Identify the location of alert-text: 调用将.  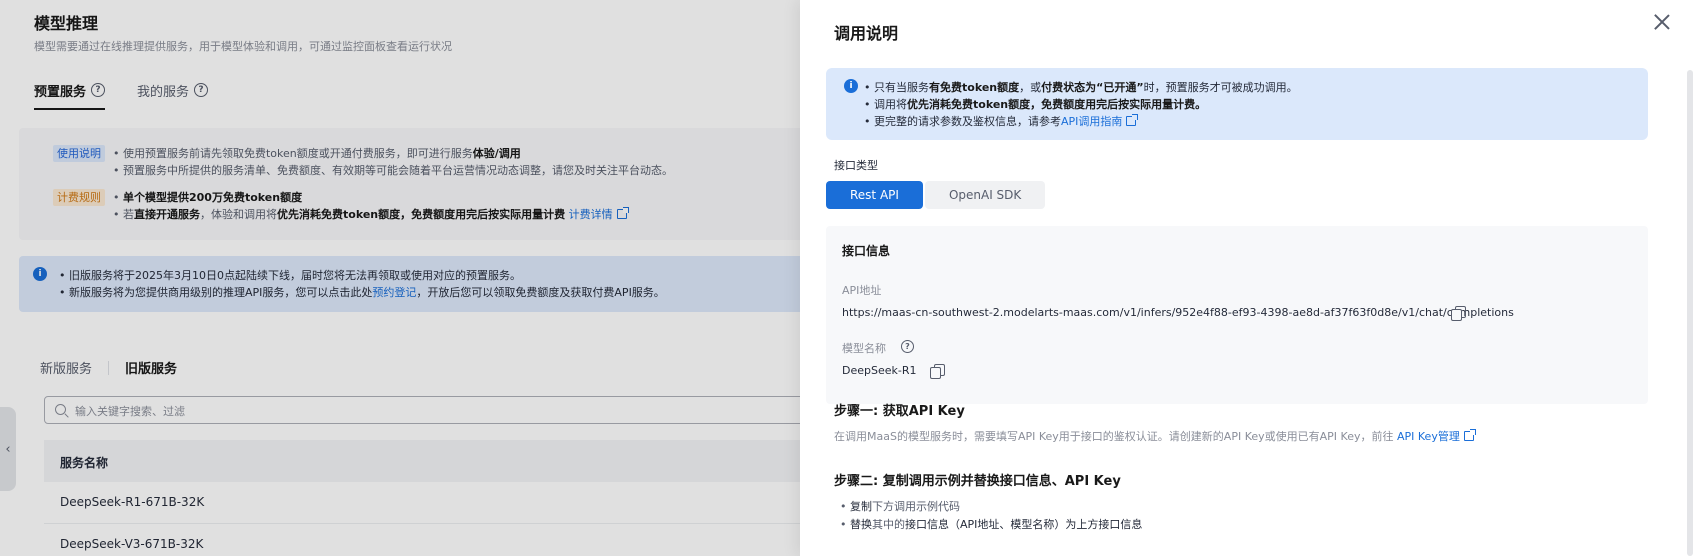
(890, 104).